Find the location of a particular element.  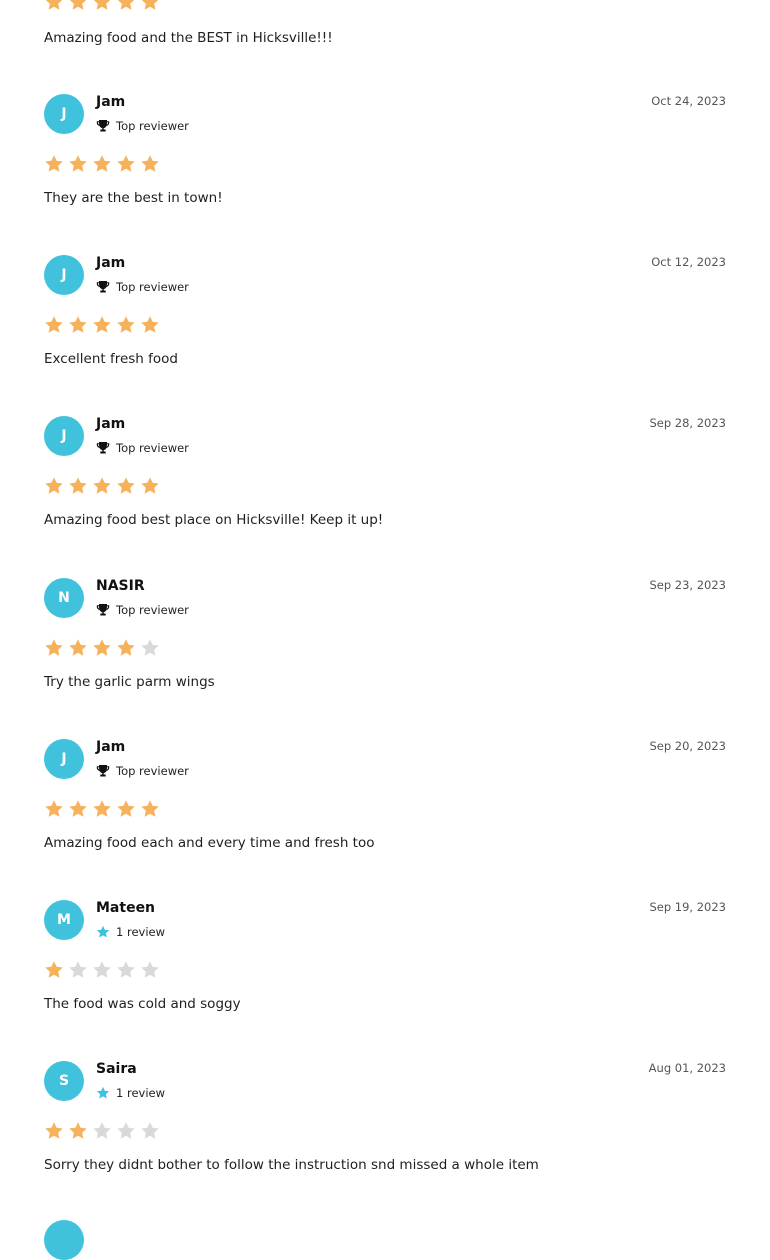

review-date: Sep 19, 2023 is located at coordinates (687, 907).